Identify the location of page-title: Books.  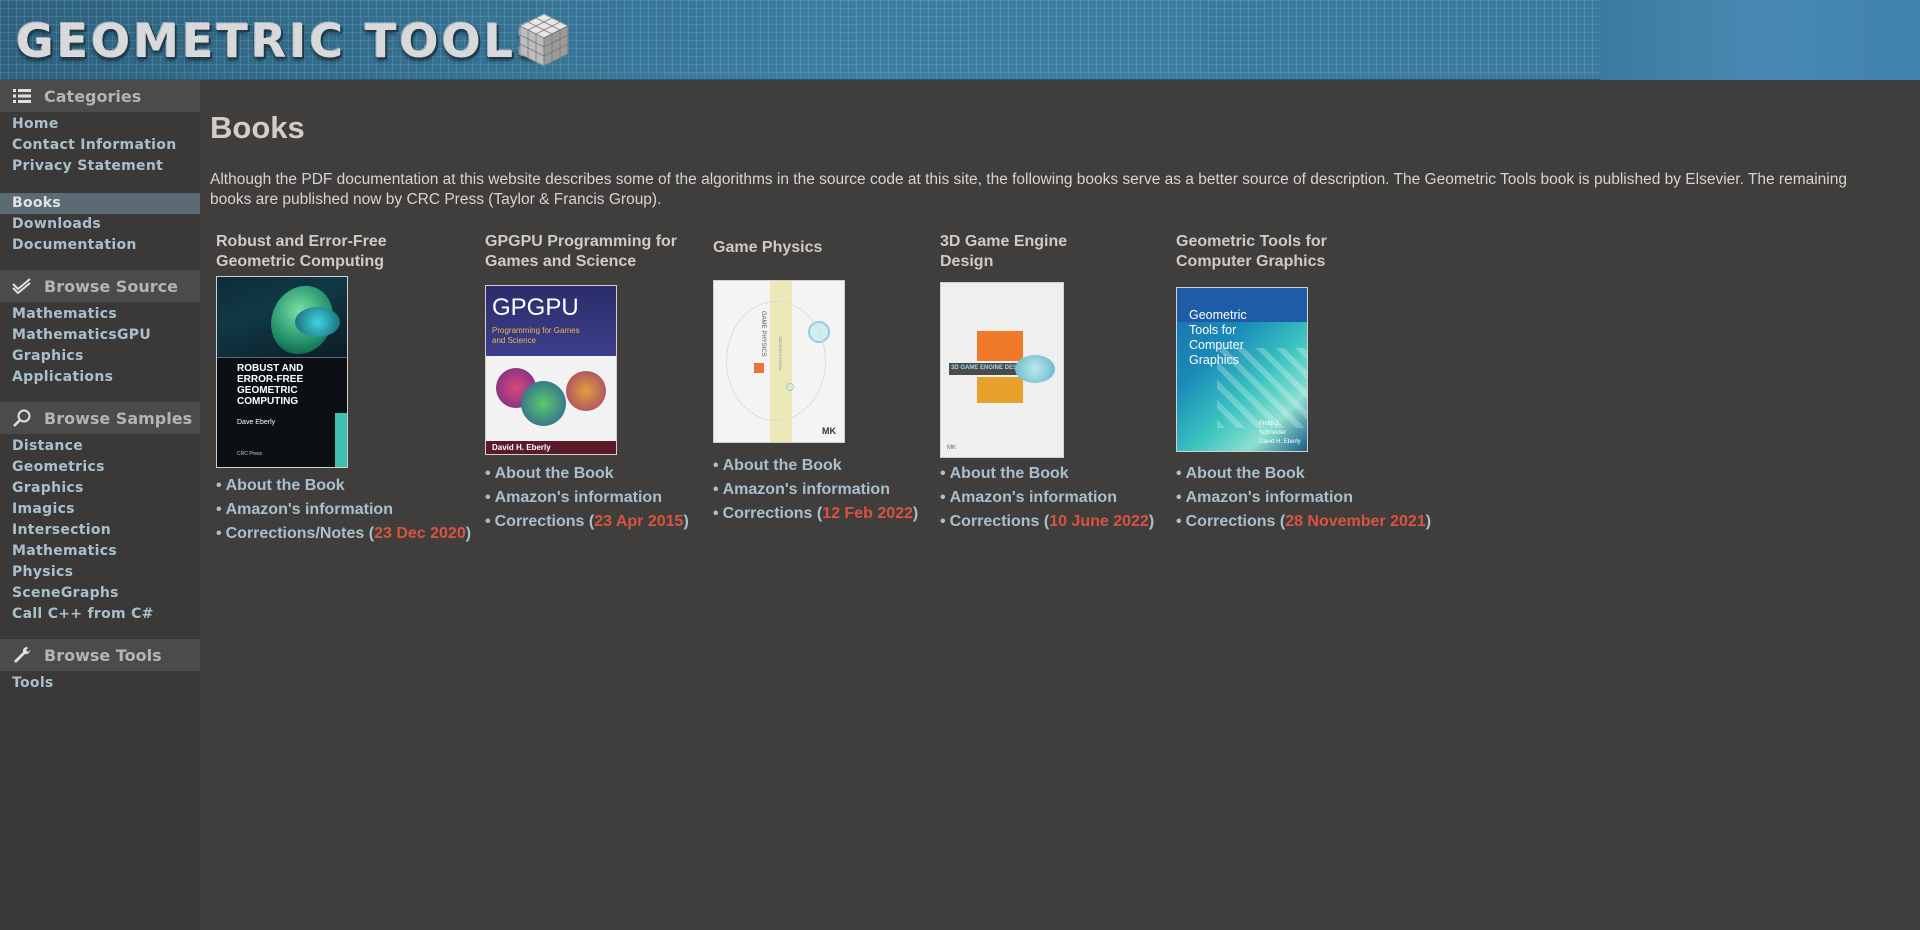
(257, 127).